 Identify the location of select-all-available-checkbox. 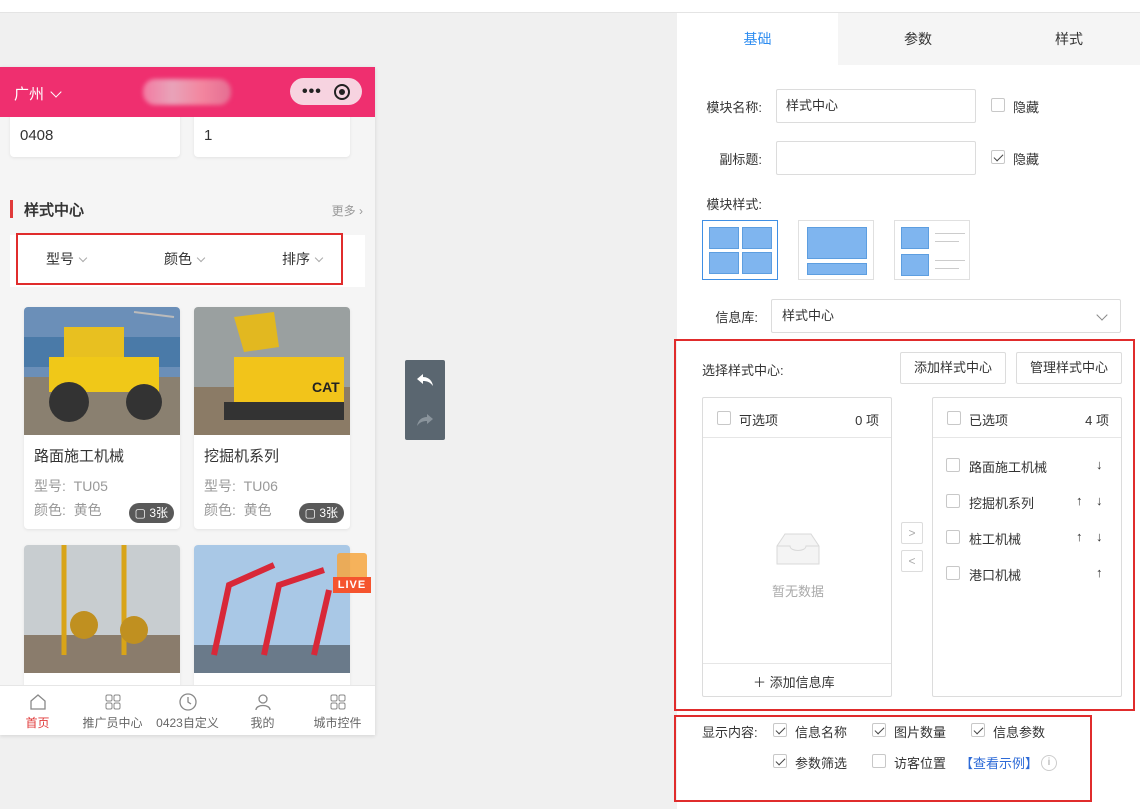
(724, 418).